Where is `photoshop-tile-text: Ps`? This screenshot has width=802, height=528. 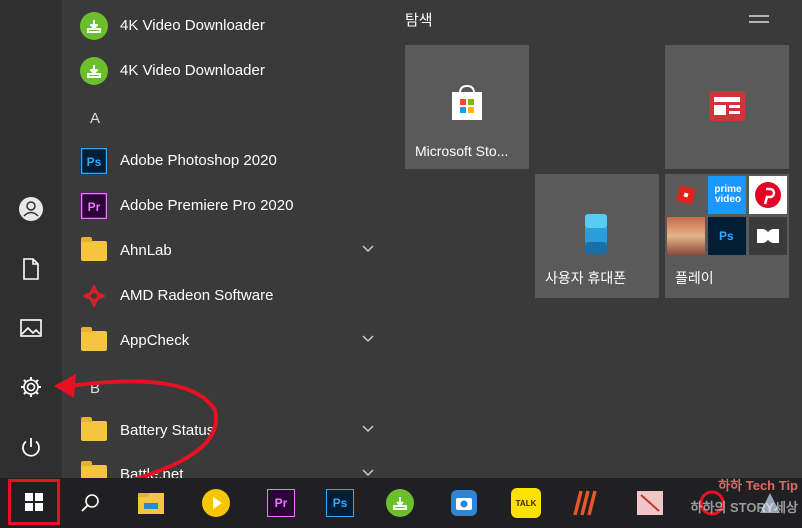 photoshop-tile-text: Ps is located at coordinates (726, 236).